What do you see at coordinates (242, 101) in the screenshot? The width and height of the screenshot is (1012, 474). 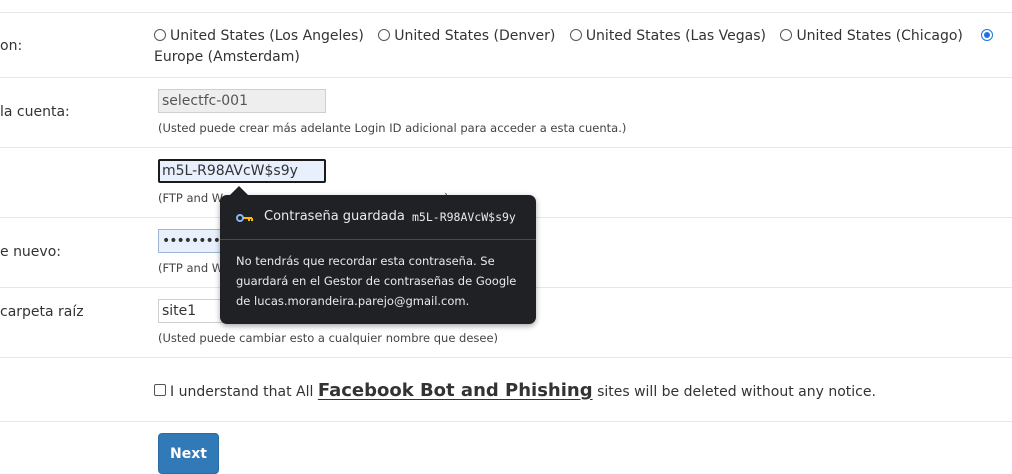 I see `login-id-input: selectfc-001` at bounding box center [242, 101].